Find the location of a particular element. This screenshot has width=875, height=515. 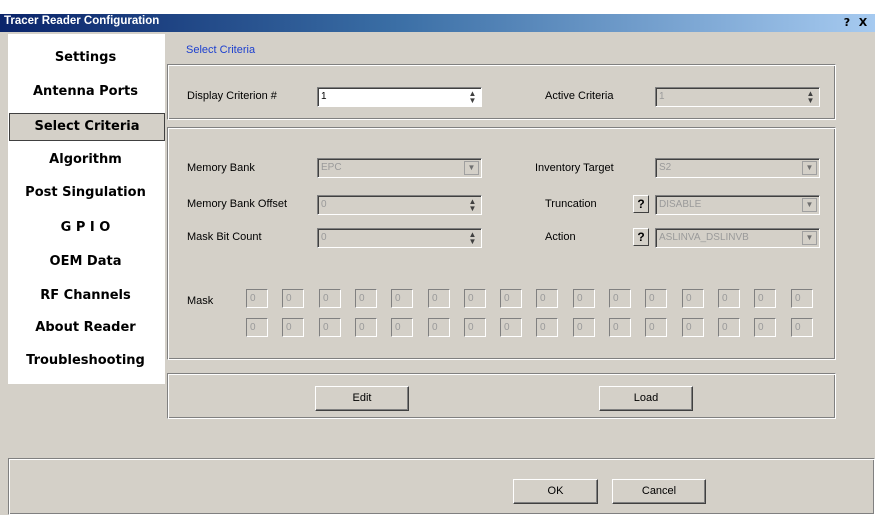

cancel-button: Cancel is located at coordinates (659, 491).